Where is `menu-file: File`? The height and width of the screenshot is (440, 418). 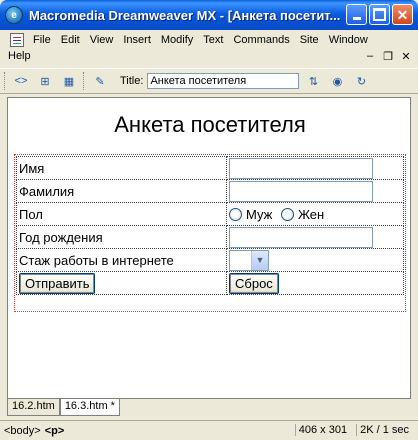 menu-file: File is located at coordinates (42, 40).